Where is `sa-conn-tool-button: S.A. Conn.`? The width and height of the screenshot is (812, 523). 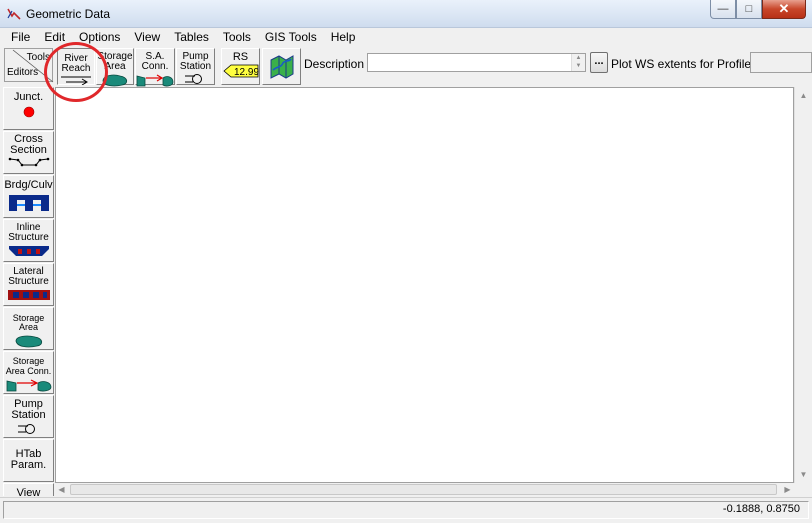
sa-conn-tool-button: S.A. Conn. is located at coordinates (155, 67).